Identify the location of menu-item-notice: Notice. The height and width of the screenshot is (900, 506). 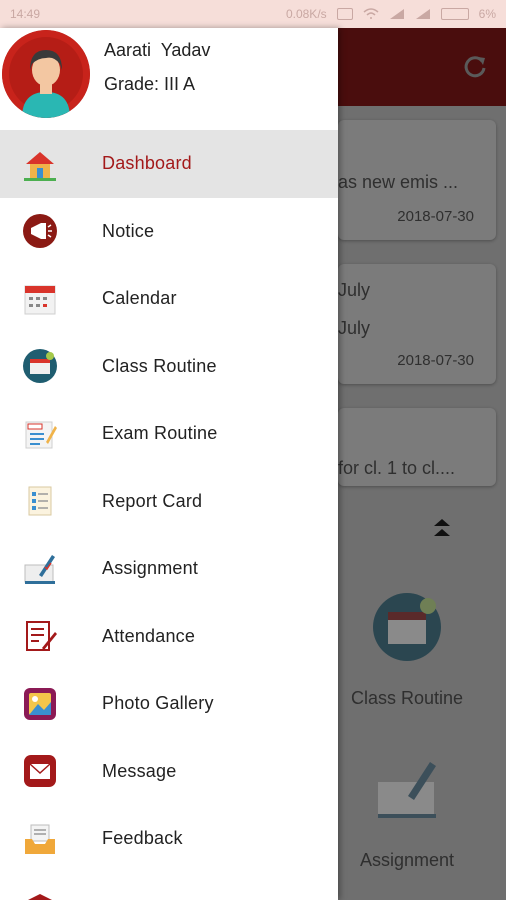
(169, 232).